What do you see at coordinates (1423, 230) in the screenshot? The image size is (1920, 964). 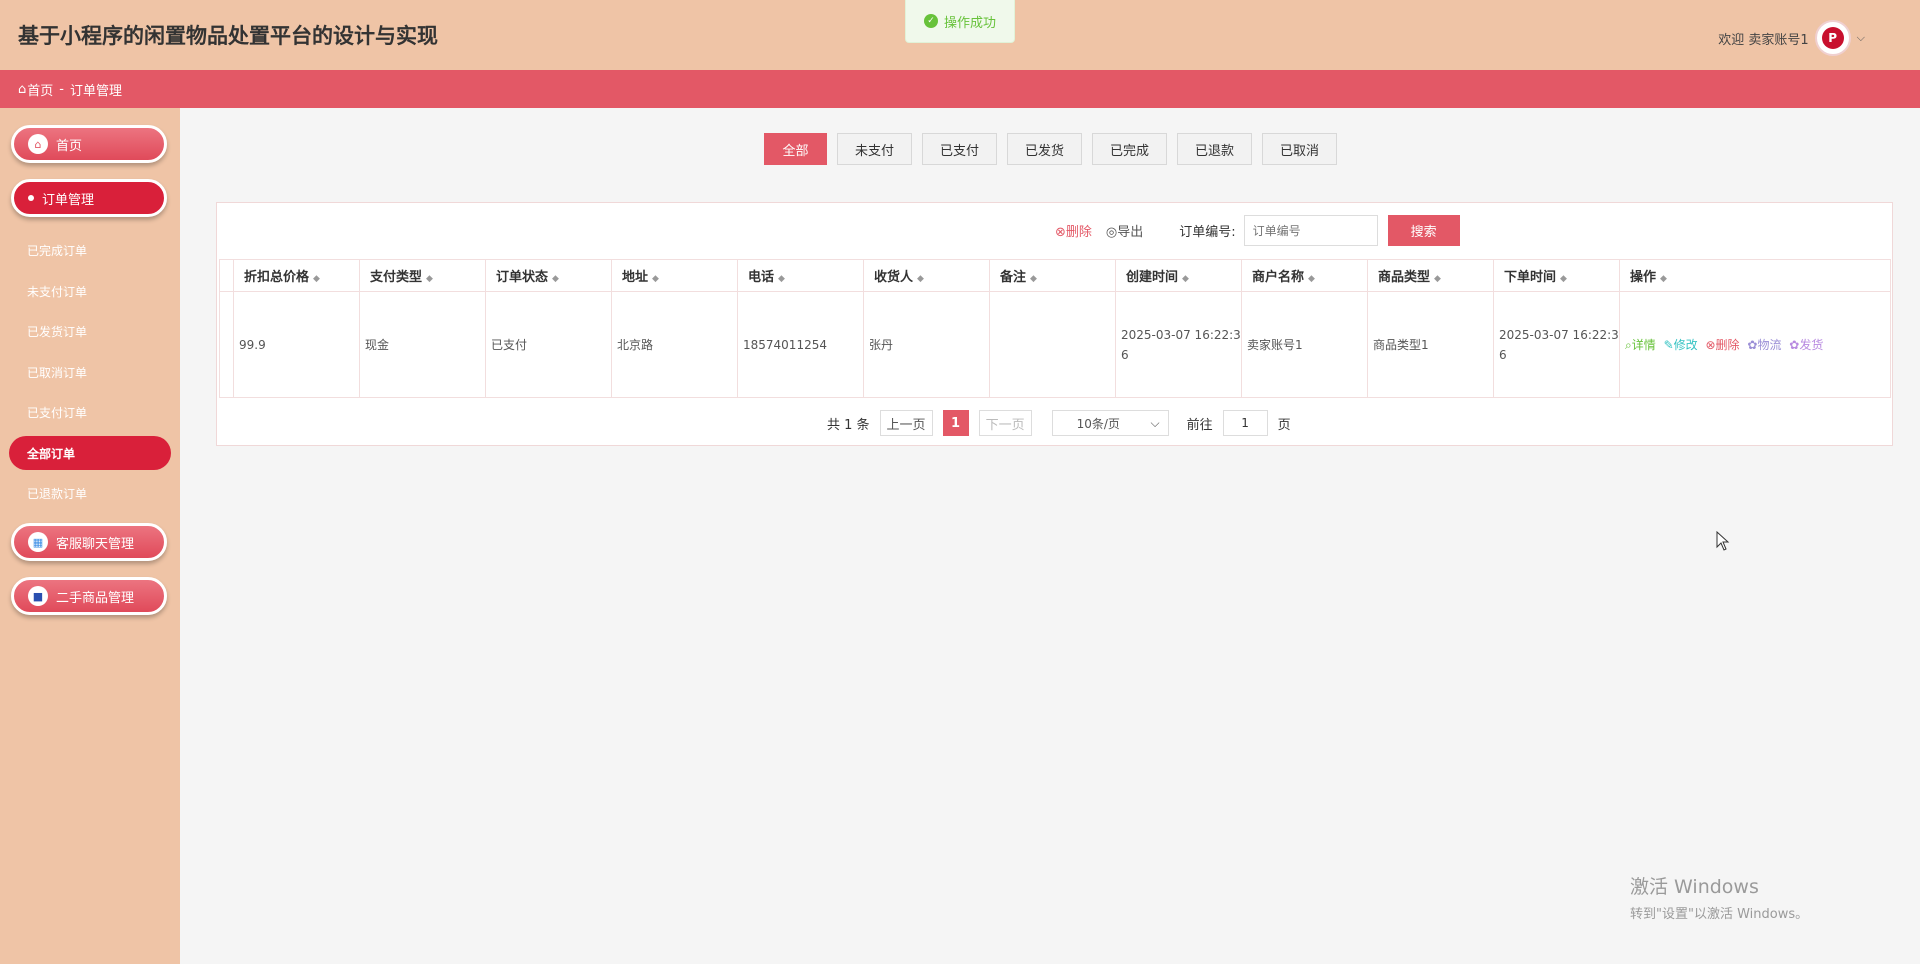 I see `search-button: 搜索` at bounding box center [1423, 230].